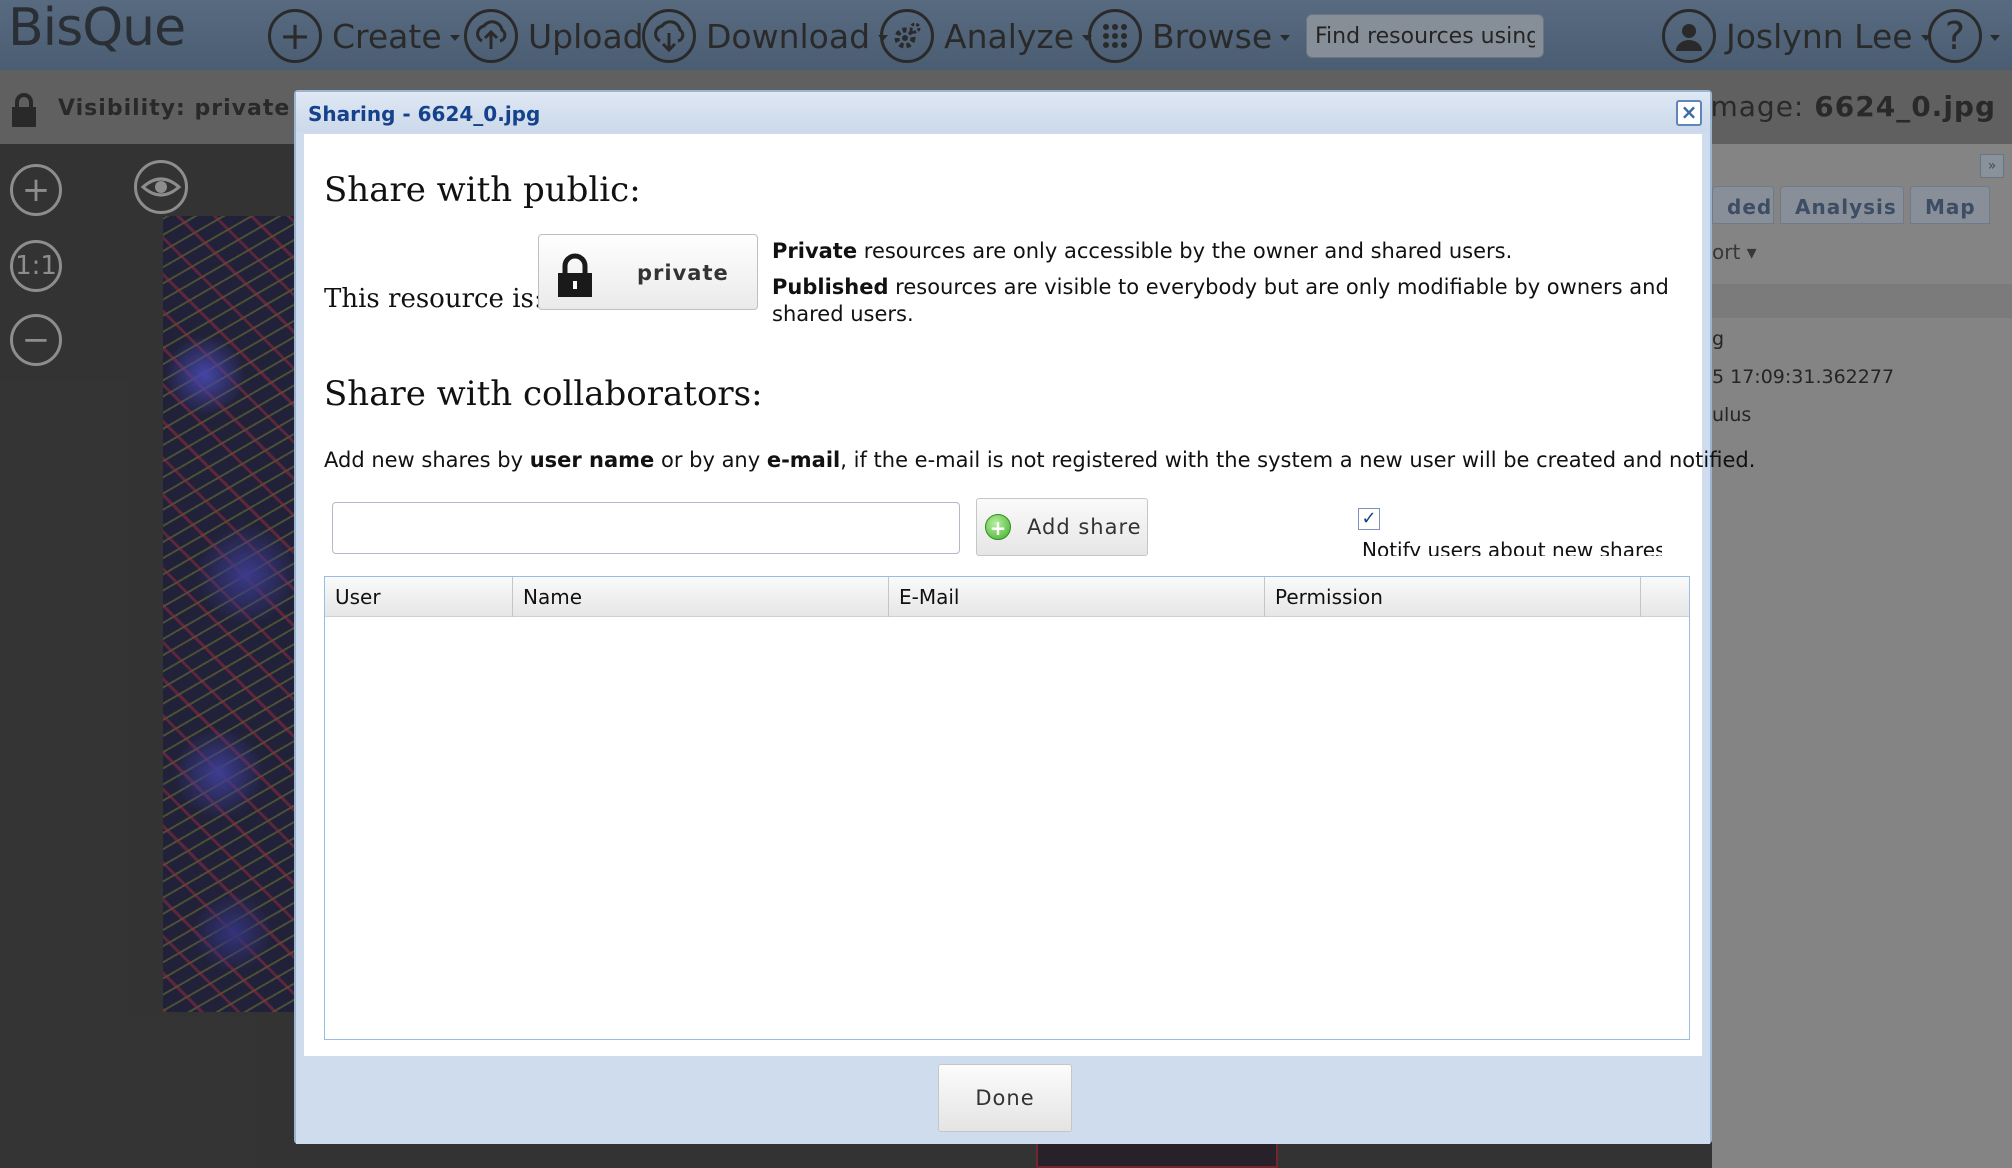 This screenshot has height=1168, width=2012. I want to click on dialog-header: Sharing - 6624_0.jpg ×, so click(1003, 112).